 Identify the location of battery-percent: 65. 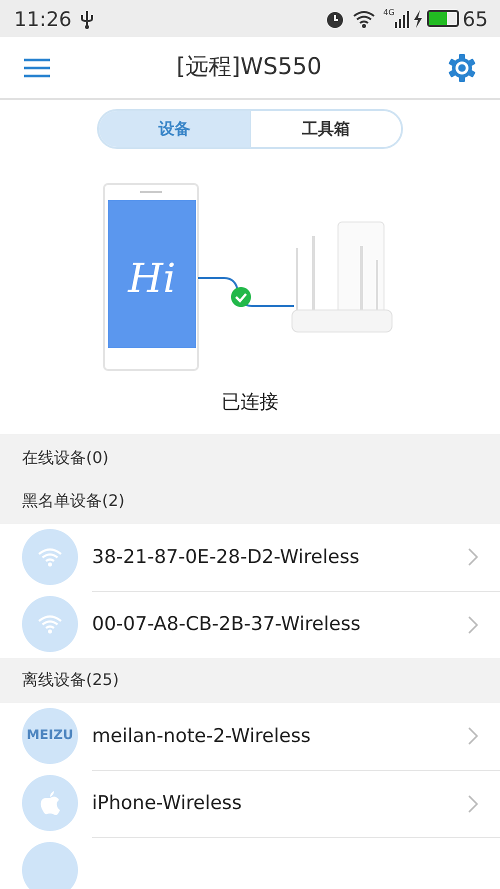
(475, 19).